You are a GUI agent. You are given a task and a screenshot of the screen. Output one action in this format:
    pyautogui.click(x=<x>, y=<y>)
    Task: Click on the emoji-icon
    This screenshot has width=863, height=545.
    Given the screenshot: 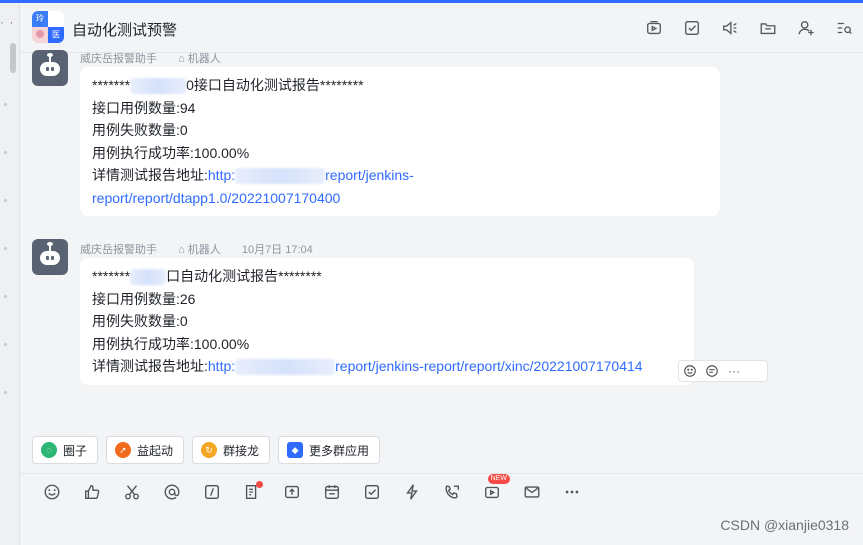 What is the action you would take?
    pyautogui.click(x=52, y=492)
    